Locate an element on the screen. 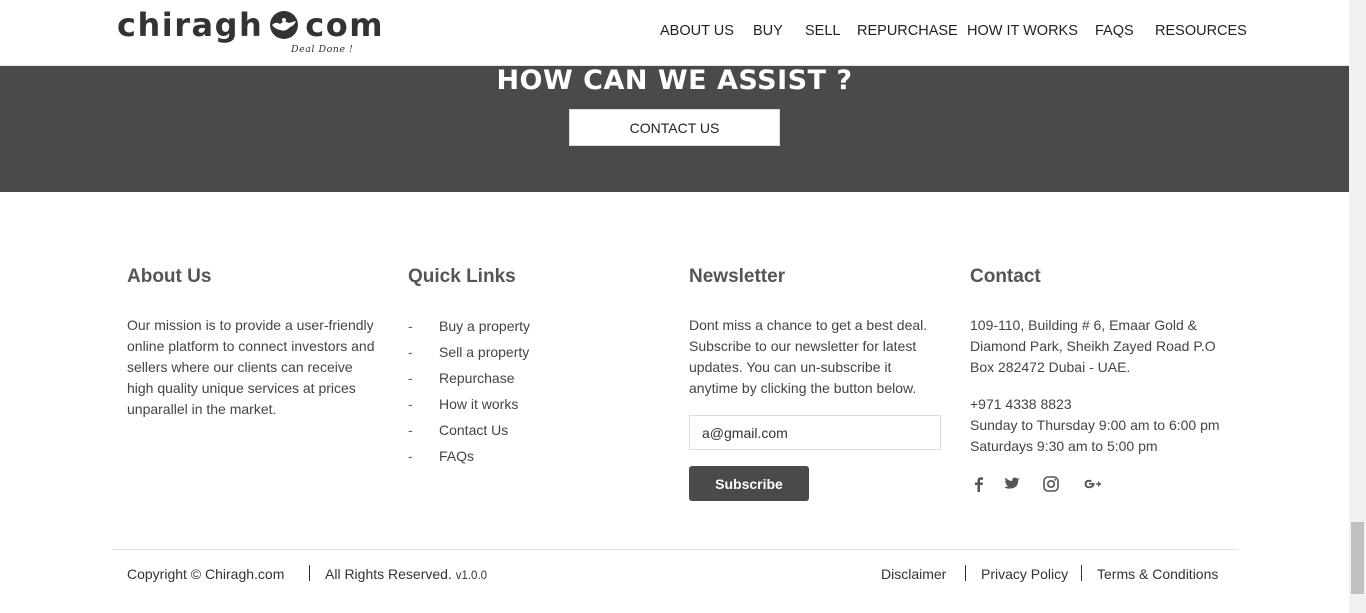 The width and height of the screenshot is (1366, 613). nav-resources: RESOURCES is located at coordinates (1201, 31).